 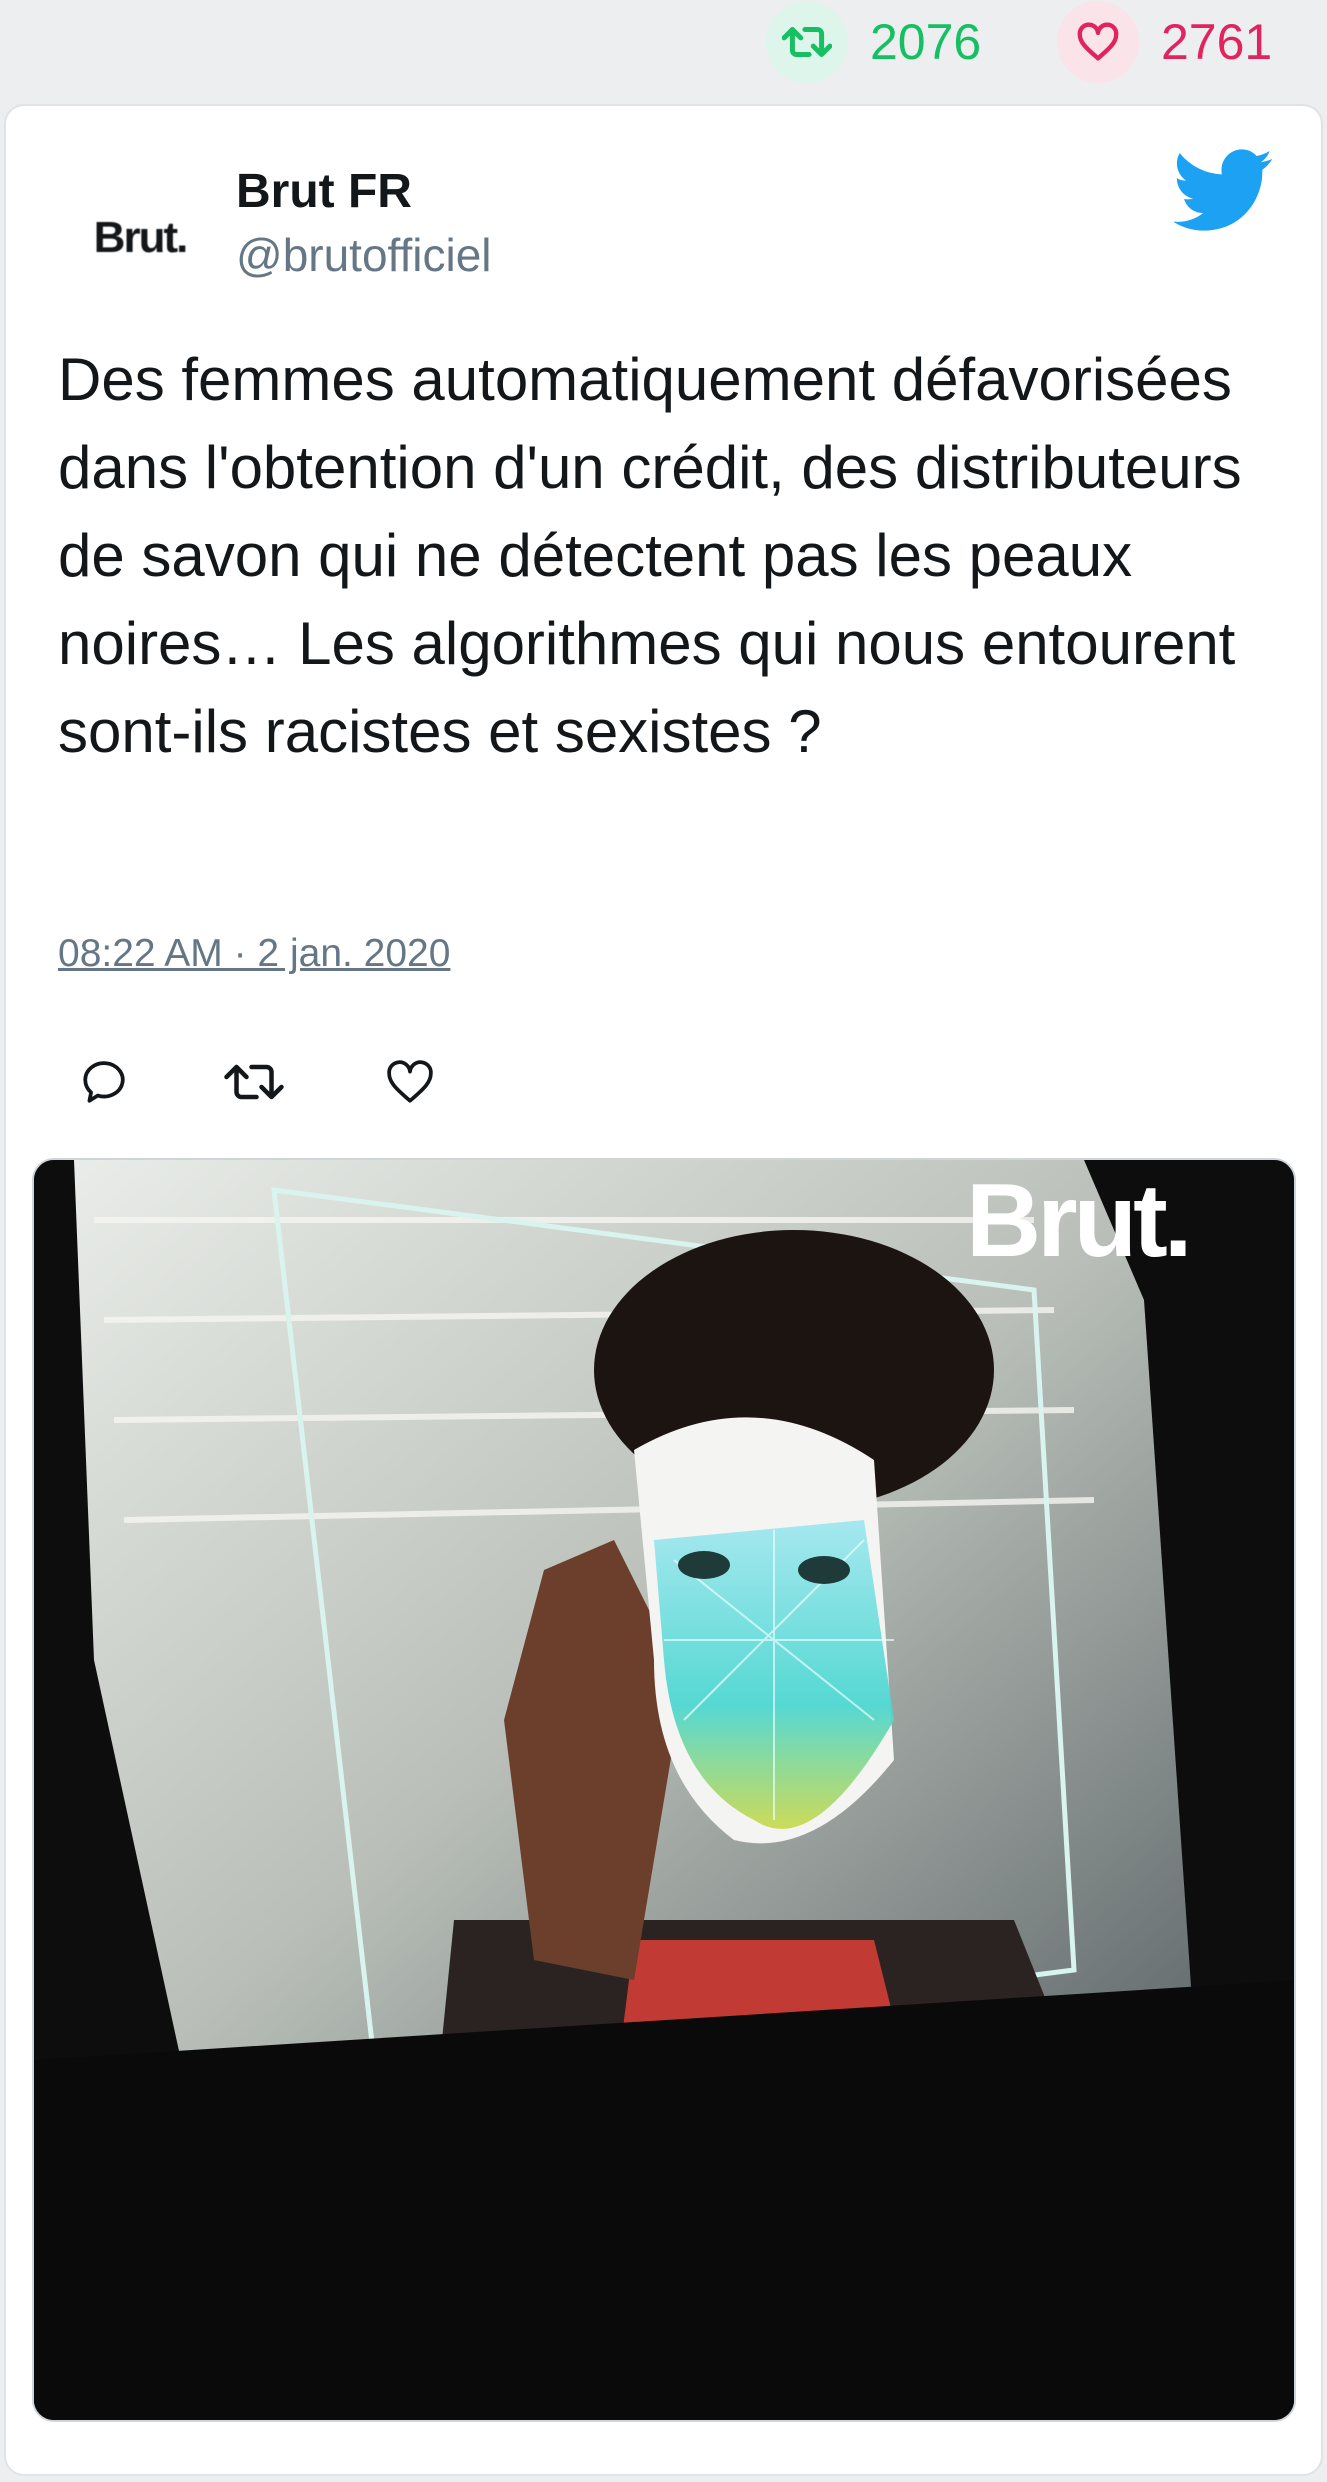 I want to click on retweet-count: 2076, so click(x=926, y=42).